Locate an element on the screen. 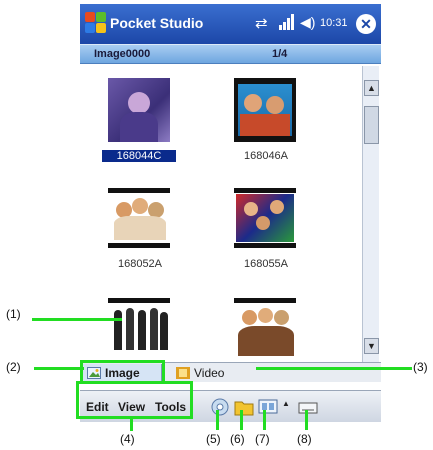 The width and height of the screenshot is (433, 450). tab-video: Video is located at coordinates (212, 373).